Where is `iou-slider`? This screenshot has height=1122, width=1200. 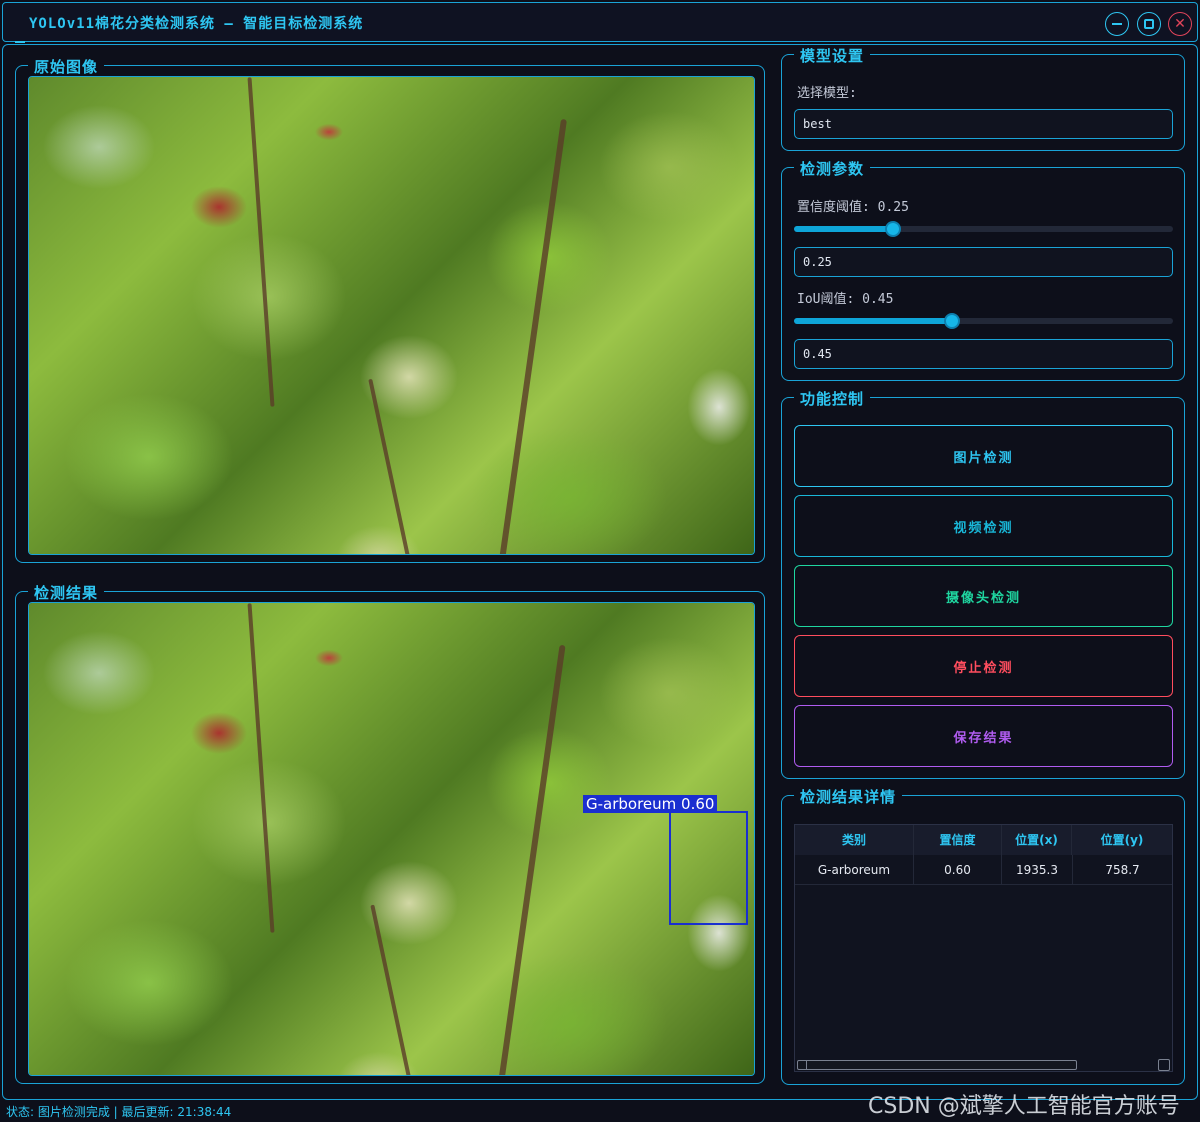
iou-slider is located at coordinates (983, 321).